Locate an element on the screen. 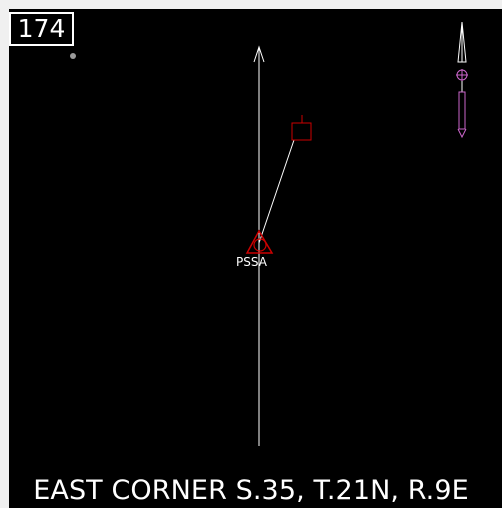  square-marker-icon is located at coordinates (301, 128).